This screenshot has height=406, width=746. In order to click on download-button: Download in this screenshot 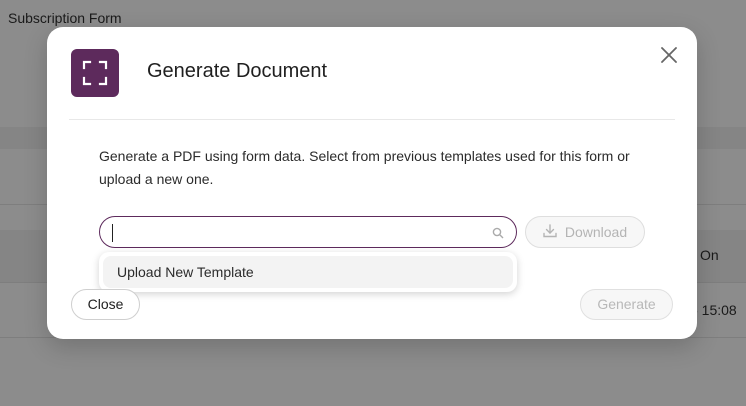, I will do `click(585, 232)`.